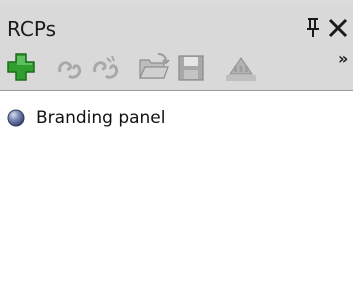  I want to click on list-item-label: Branding panel, so click(101, 118).